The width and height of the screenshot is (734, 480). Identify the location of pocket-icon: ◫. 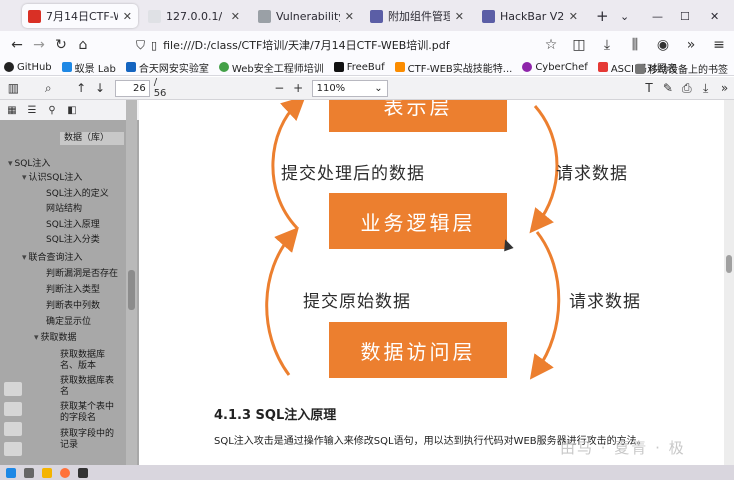
(579, 45).